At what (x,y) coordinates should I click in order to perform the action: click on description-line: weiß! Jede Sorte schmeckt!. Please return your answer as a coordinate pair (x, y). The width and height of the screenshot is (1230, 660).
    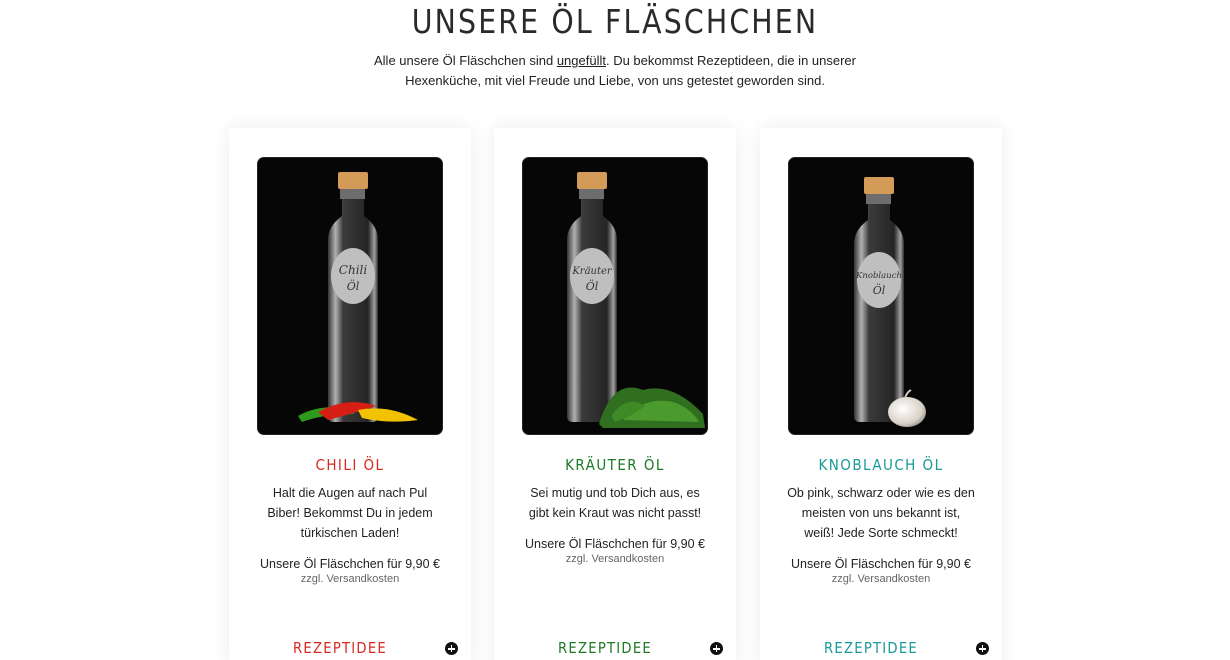
    Looking at the image, I should click on (881, 533).